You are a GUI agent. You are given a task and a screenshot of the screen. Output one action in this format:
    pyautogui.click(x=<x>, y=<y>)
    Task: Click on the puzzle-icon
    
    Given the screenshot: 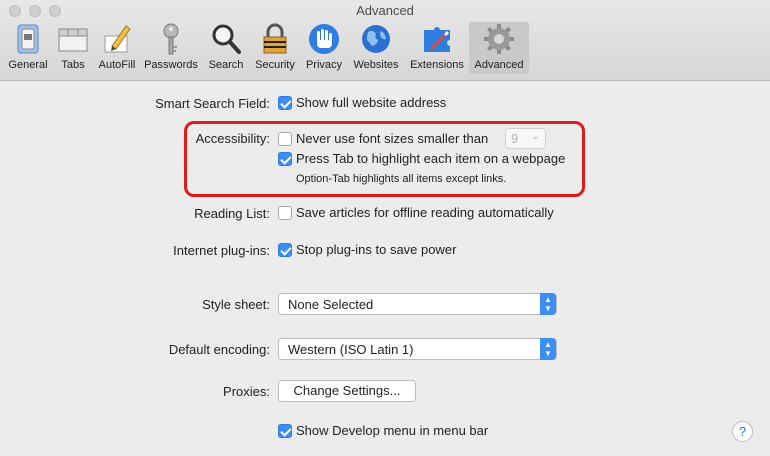 What is the action you would take?
    pyautogui.click(x=437, y=39)
    